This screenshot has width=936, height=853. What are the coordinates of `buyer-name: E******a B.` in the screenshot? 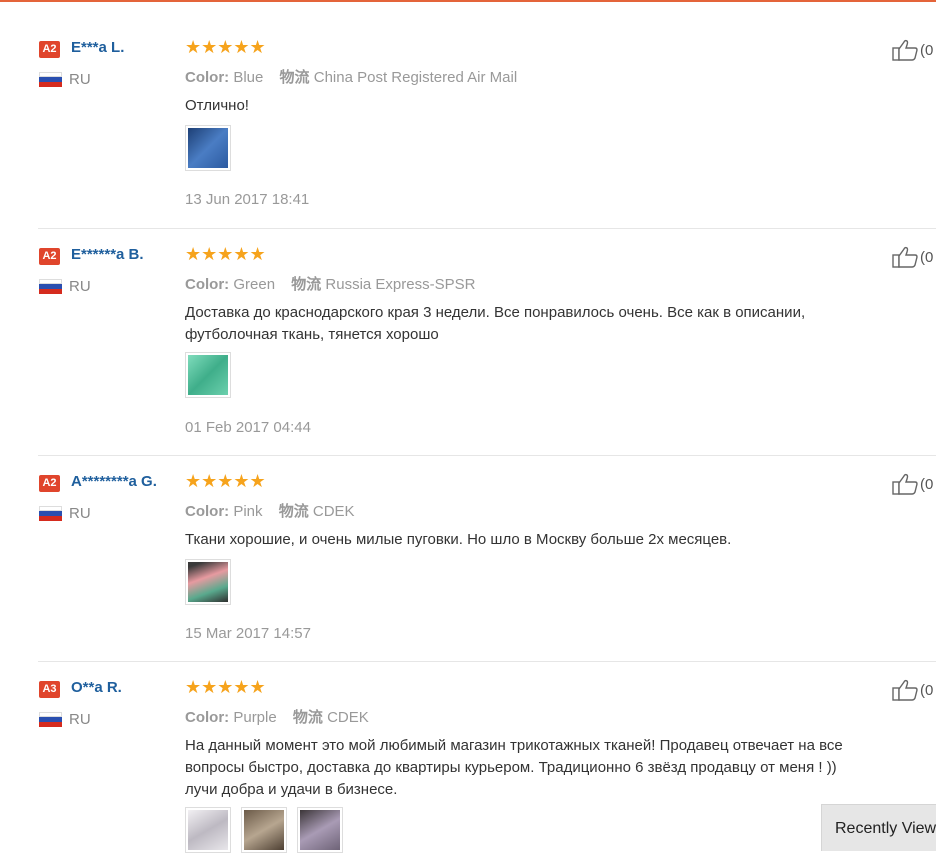 It's located at (107, 254).